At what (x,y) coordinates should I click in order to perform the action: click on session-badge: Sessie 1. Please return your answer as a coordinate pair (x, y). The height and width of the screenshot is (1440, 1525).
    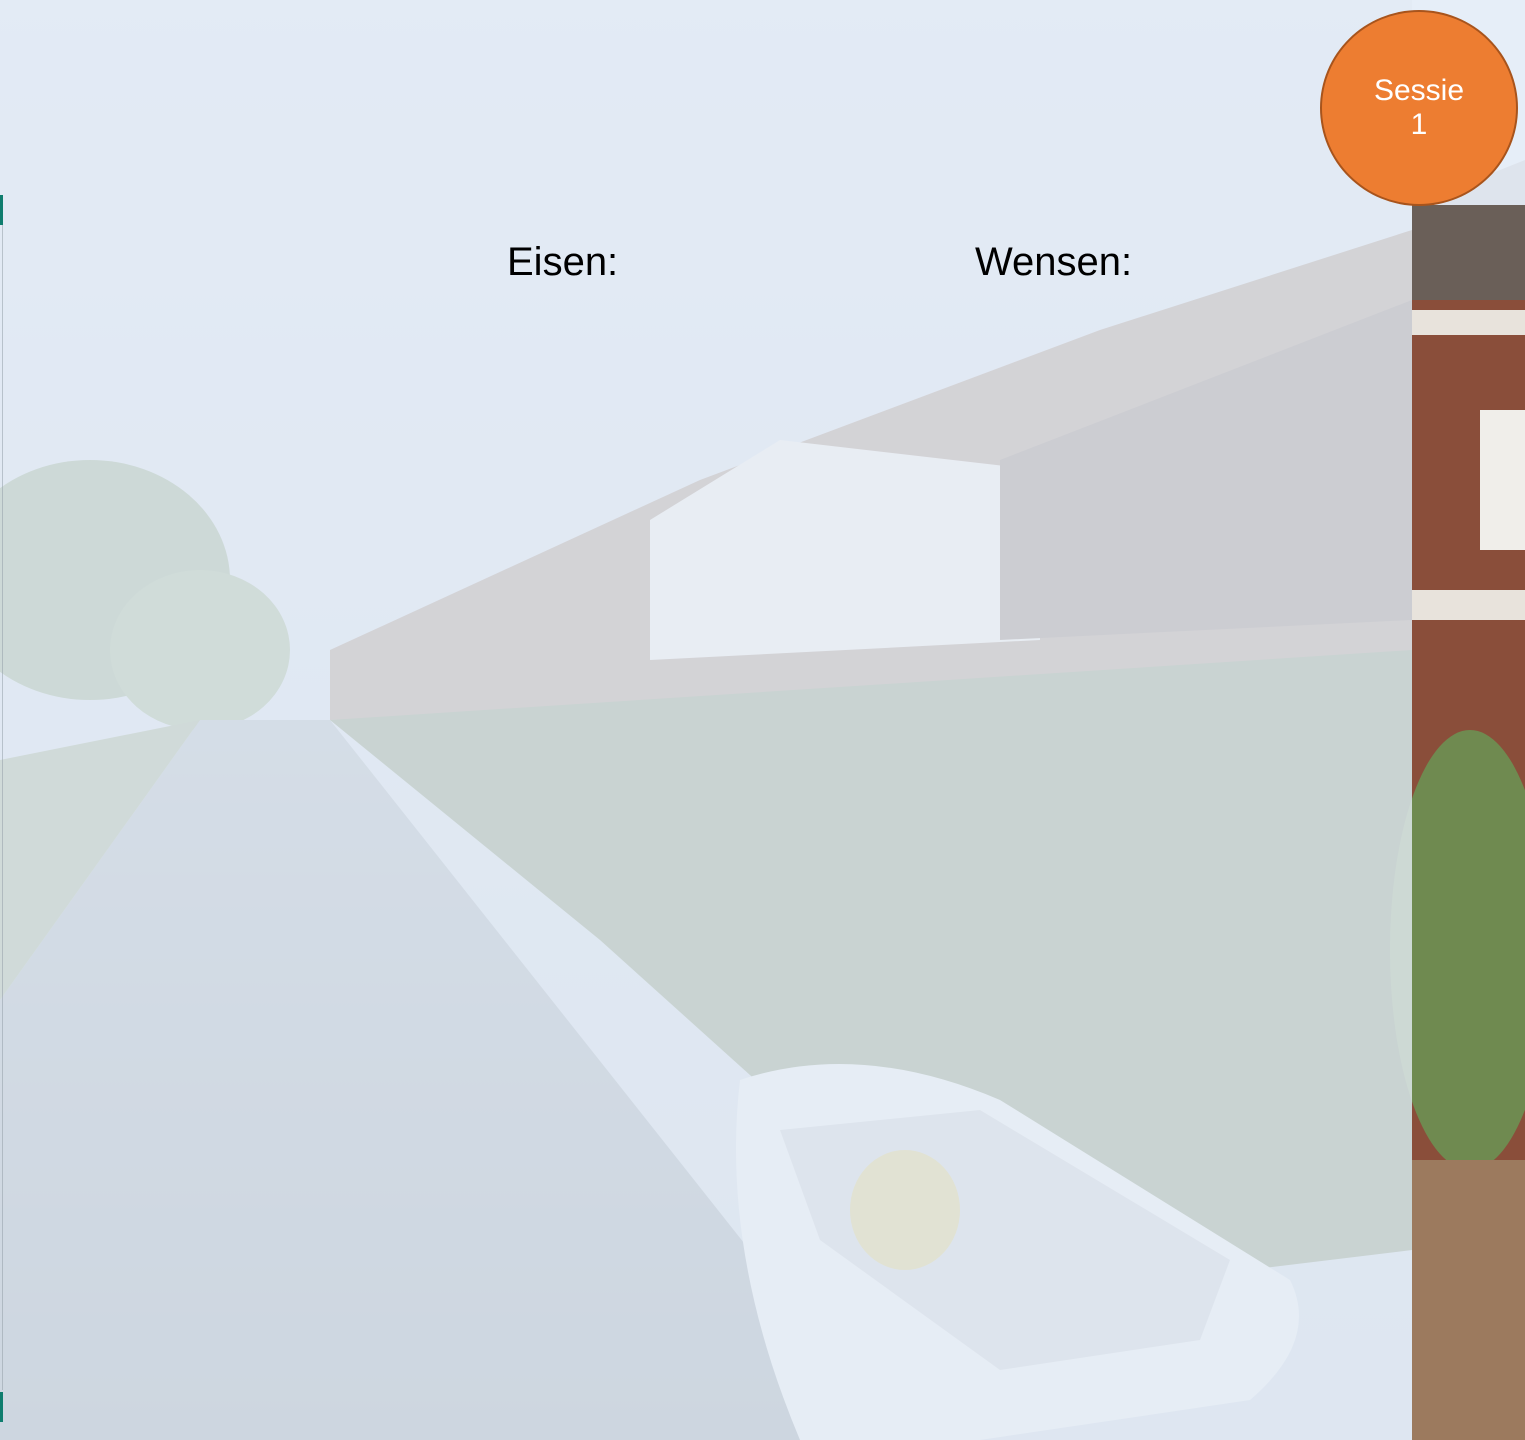
    Looking at the image, I should click on (1419, 108).